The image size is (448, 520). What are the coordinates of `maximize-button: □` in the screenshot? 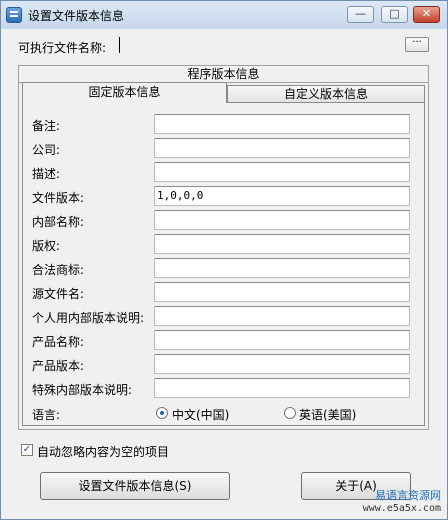 It's located at (394, 14).